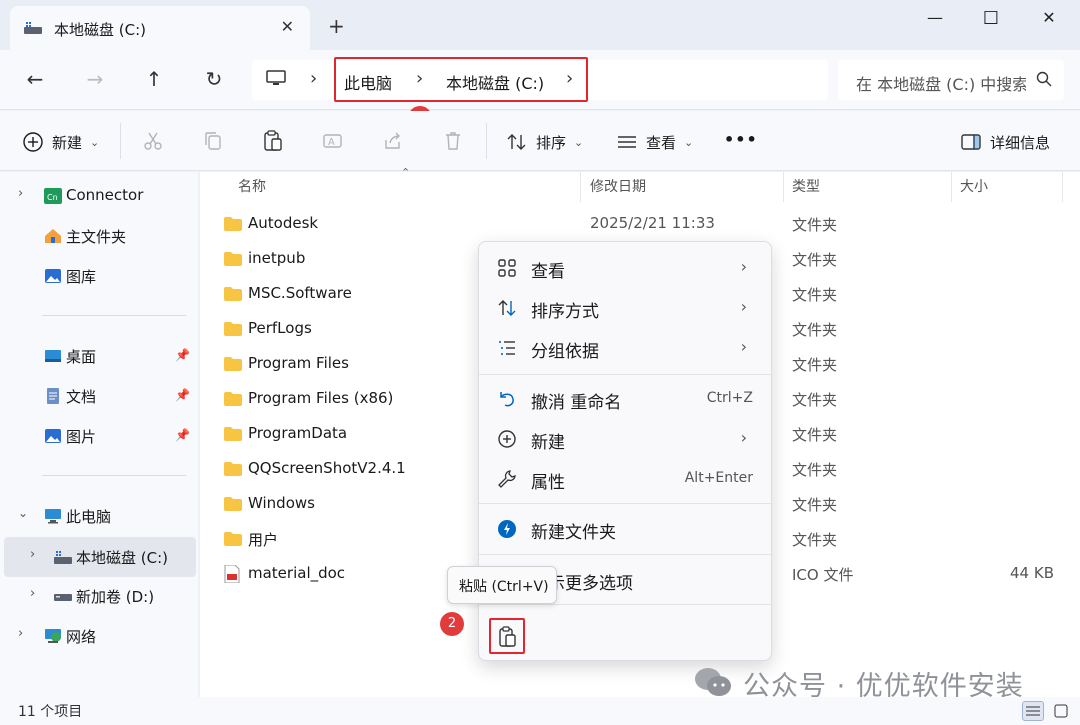 The image size is (1080, 725). Describe the element at coordinates (50, 712) in the screenshot. I see `item-count: 11 个项目` at that location.